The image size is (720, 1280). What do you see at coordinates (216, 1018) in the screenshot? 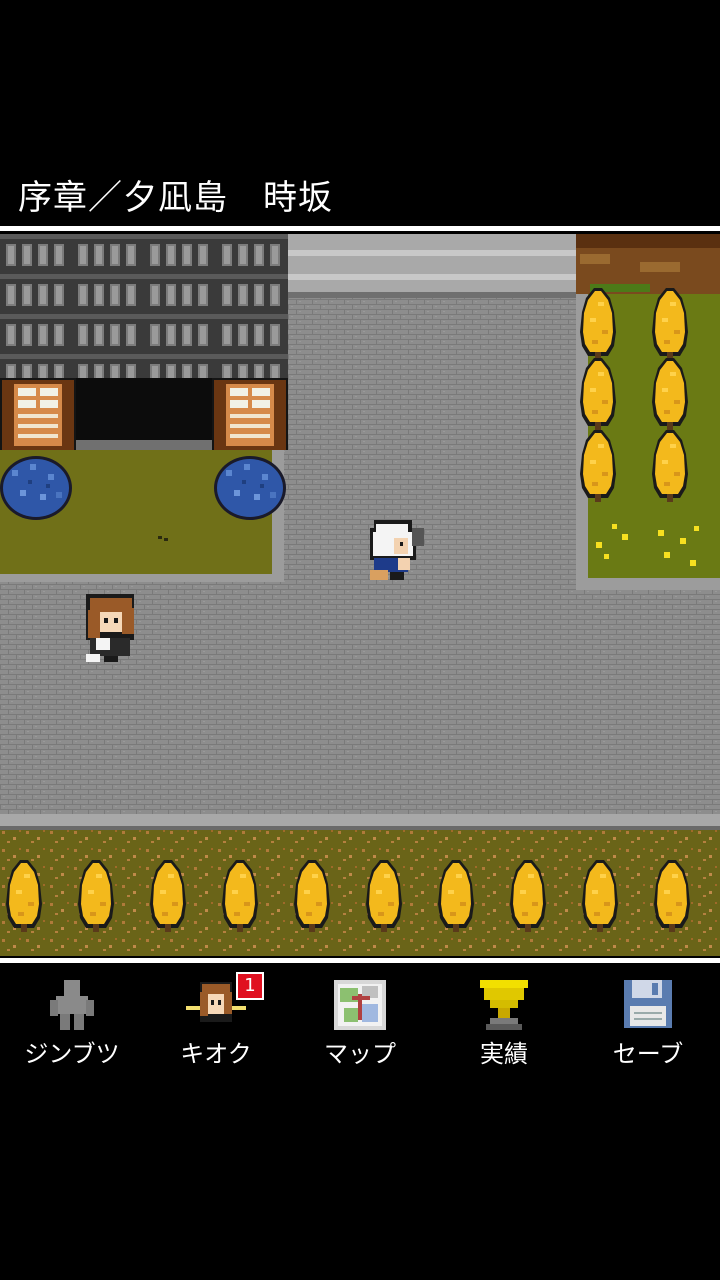
I see `menu-kioku-button: 1 キオク` at bounding box center [216, 1018].